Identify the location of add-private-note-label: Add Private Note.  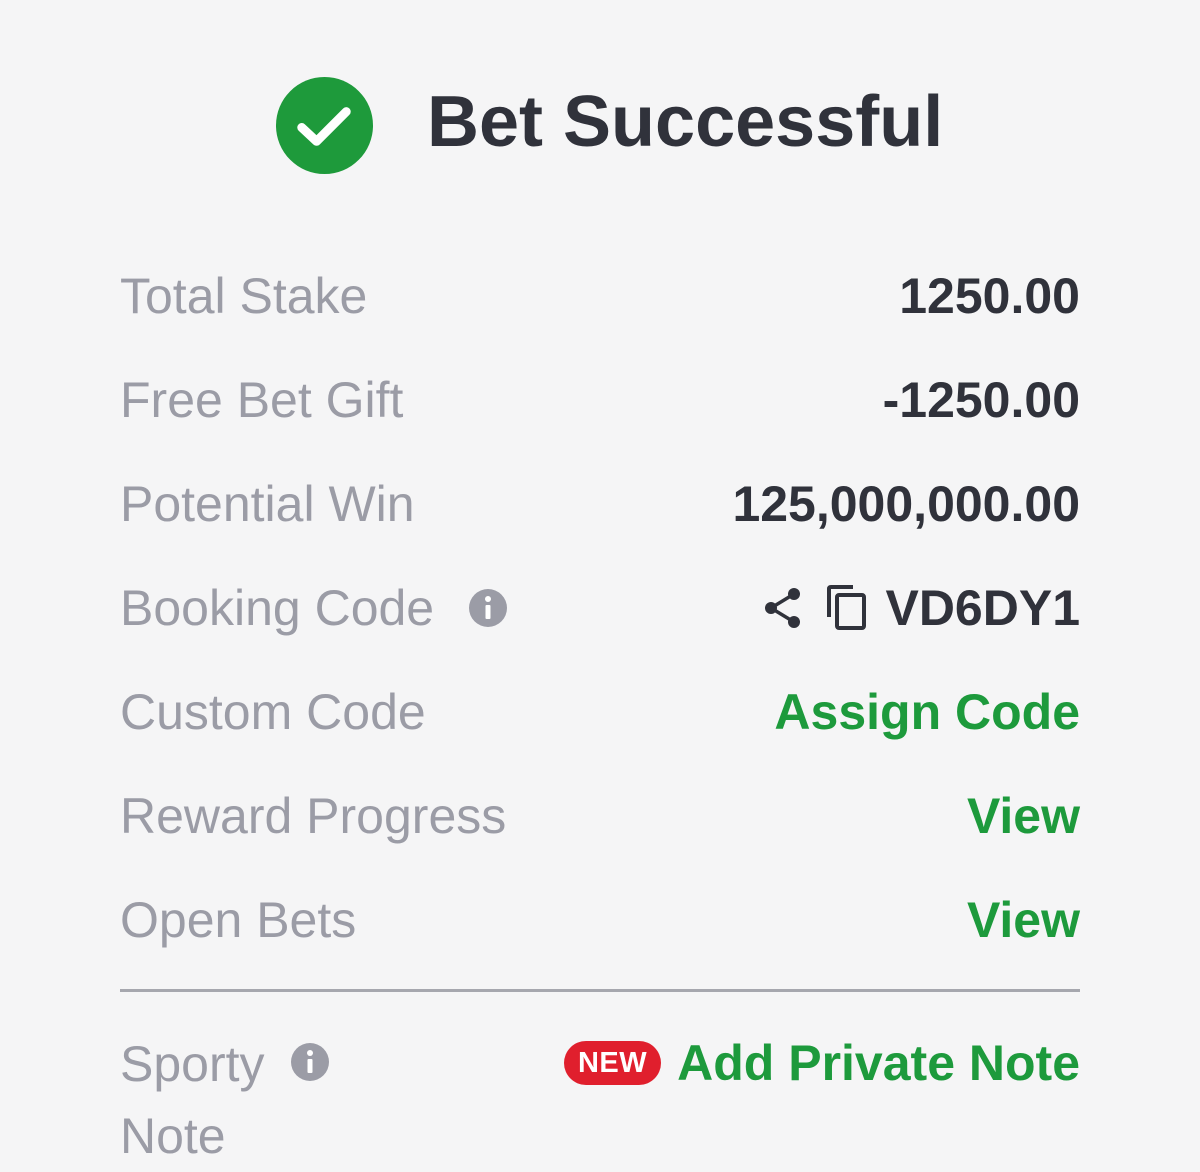
(878, 1063).